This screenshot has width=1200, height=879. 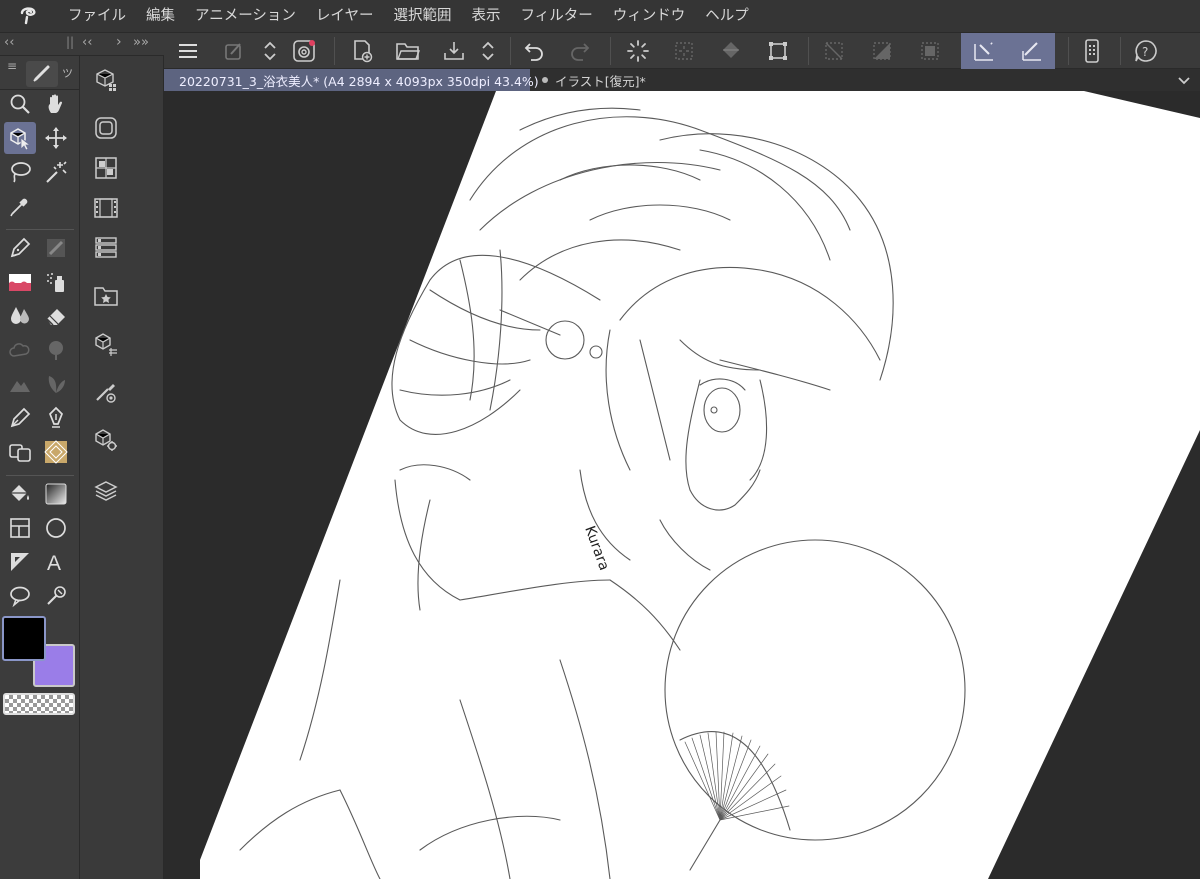 I want to click on menu-view: 表示, so click(x=486, y=16).